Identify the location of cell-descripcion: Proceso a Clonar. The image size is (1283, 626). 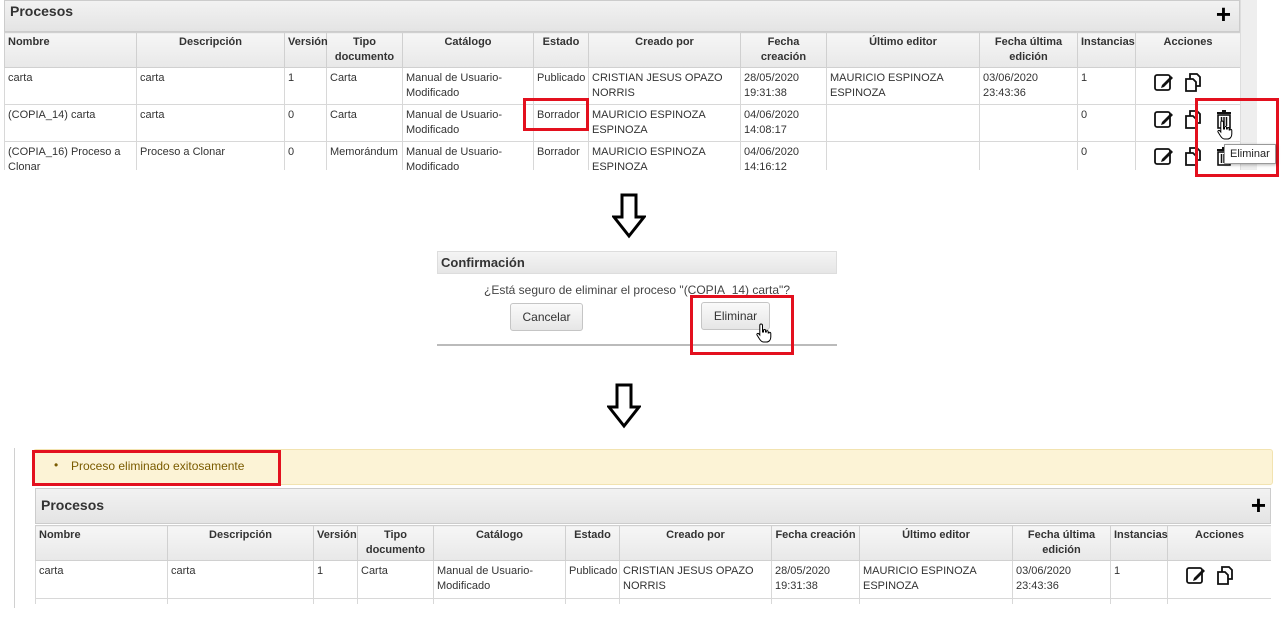
(210, 155).